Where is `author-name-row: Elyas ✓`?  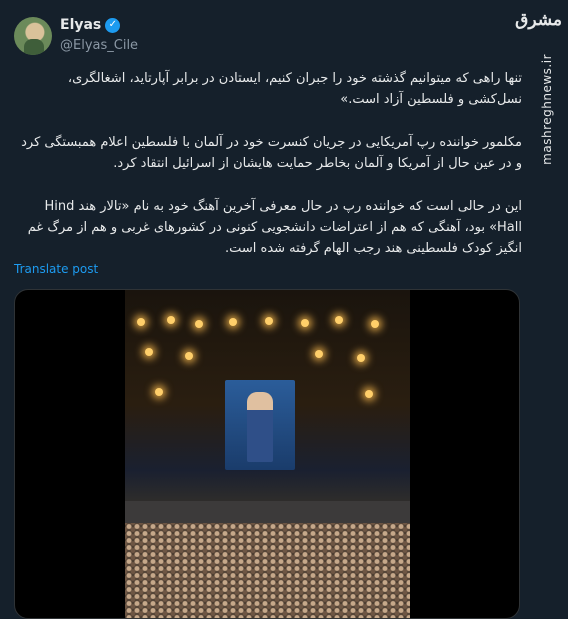
author-name-row: Elyas ✓ is located at coordinates (90, 25).